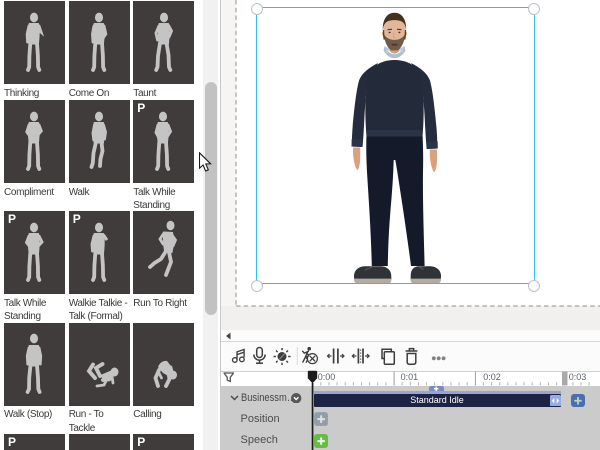 Image resolution: width=600 pixels, height=450 pixels. I want to click on svg-text: 0:01, so click(410, 377).